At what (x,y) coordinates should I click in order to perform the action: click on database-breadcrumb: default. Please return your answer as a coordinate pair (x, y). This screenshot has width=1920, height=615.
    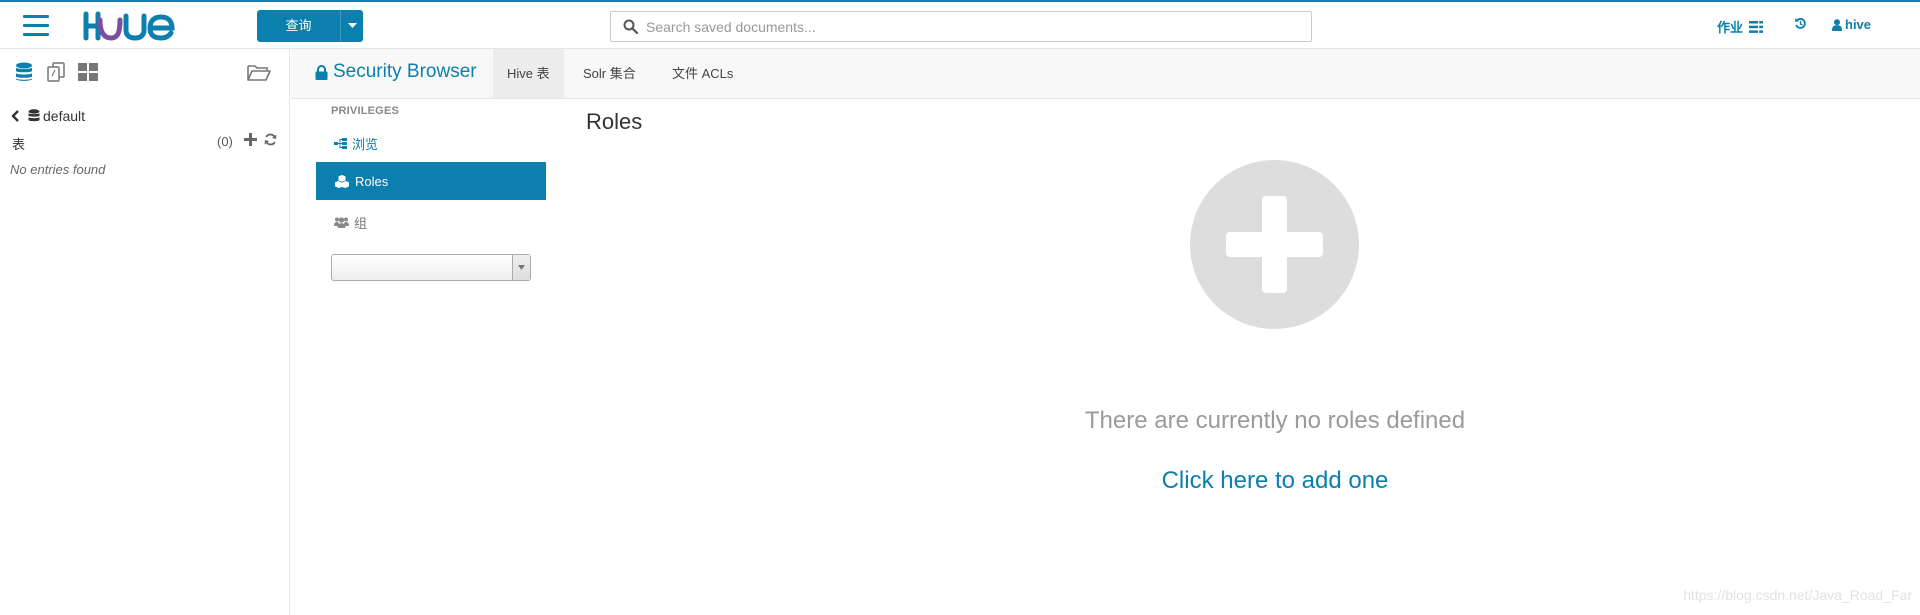
    Looking at the image, I should click on (48, 116).